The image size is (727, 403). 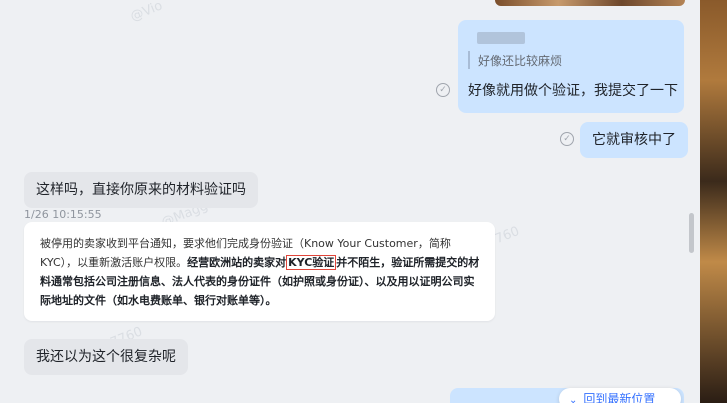 What do you see at coordinates (146, 12) in the screenshot?
I see `watermark: @Vio` at bounding box center [146, 12].